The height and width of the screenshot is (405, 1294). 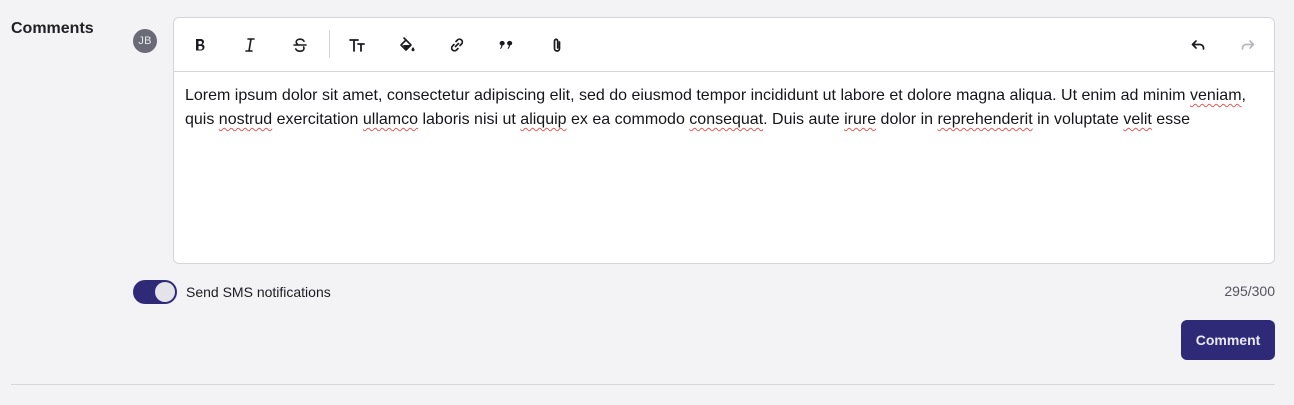 What do you see at coordinates (1137, 119) in the screenshot?
I see `misspelled-word: velit` at bounding box center [1137, 119].